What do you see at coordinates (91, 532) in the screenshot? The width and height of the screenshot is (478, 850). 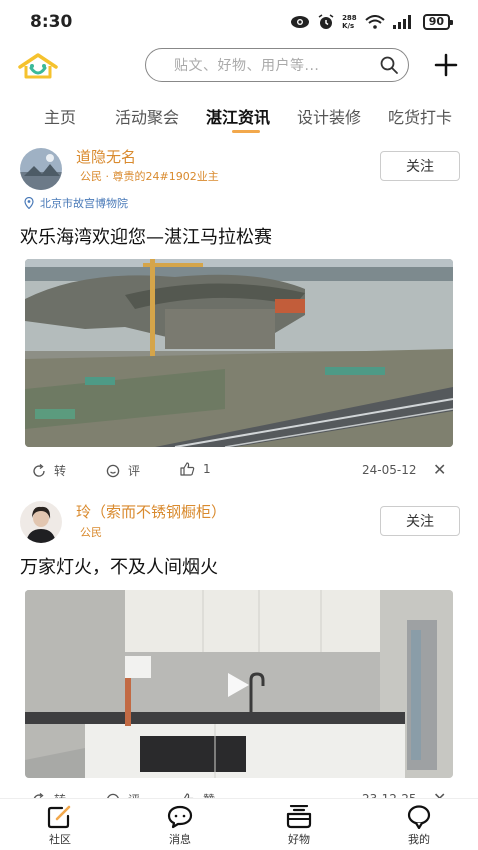 I see `author-meta: 公民` at bounding box center [91, 532].